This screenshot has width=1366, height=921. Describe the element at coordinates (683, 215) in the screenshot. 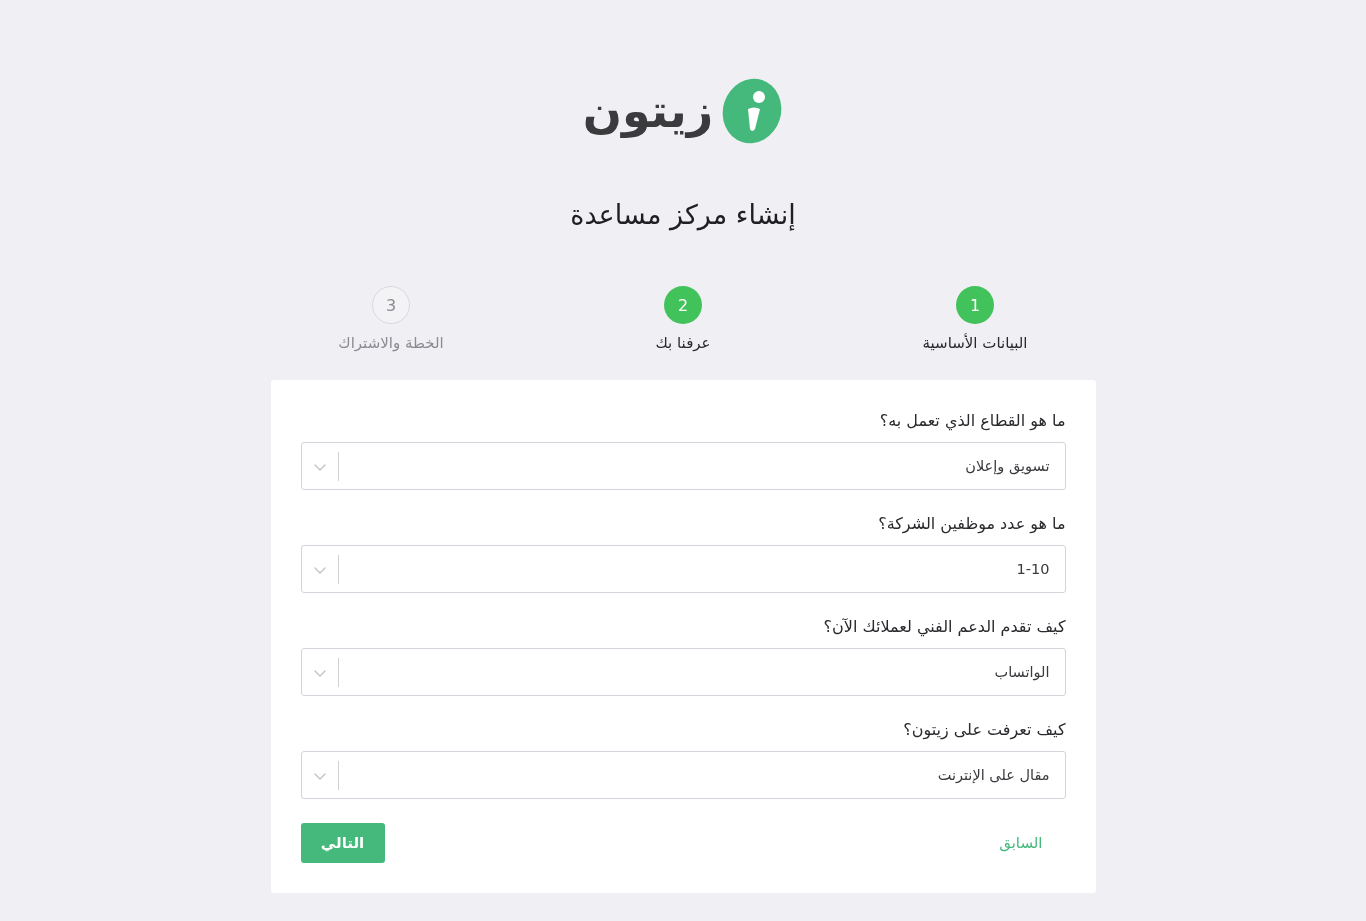

I see `page-title: إنشاء مركز مساعدة` at that location.